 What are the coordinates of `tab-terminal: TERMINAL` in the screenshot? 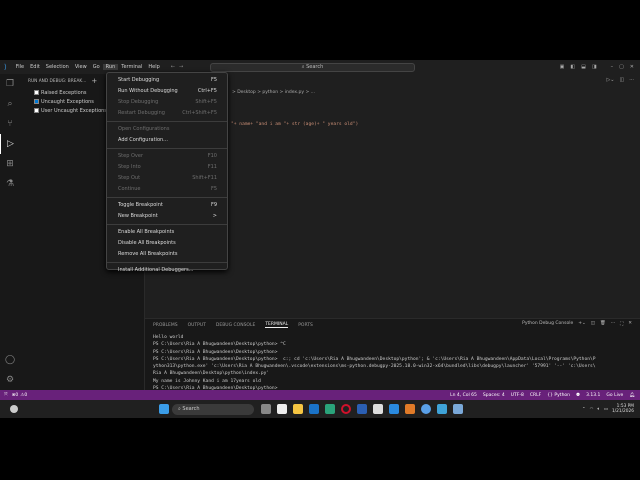 It's located at (277, 325).